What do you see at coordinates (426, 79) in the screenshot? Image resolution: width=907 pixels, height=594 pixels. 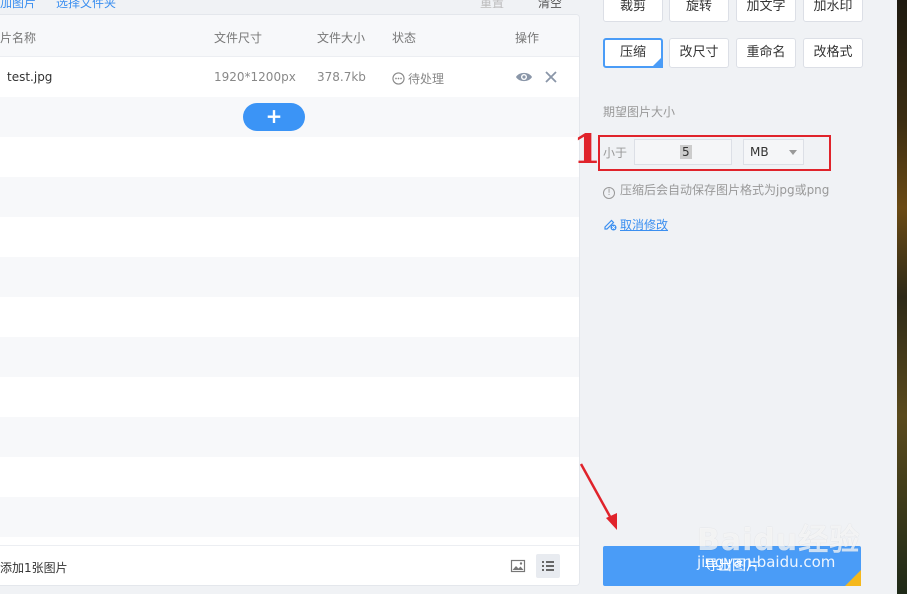 I see `file-status-label: 待处理` at bounding box center [426, 79].